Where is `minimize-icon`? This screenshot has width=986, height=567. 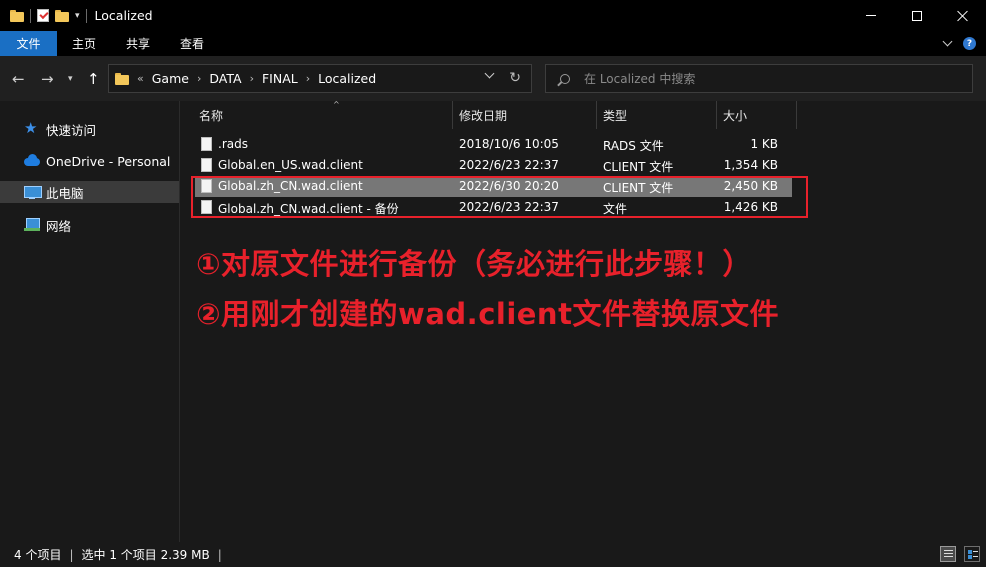
minimize-icon is located at coordinates (871, 15).